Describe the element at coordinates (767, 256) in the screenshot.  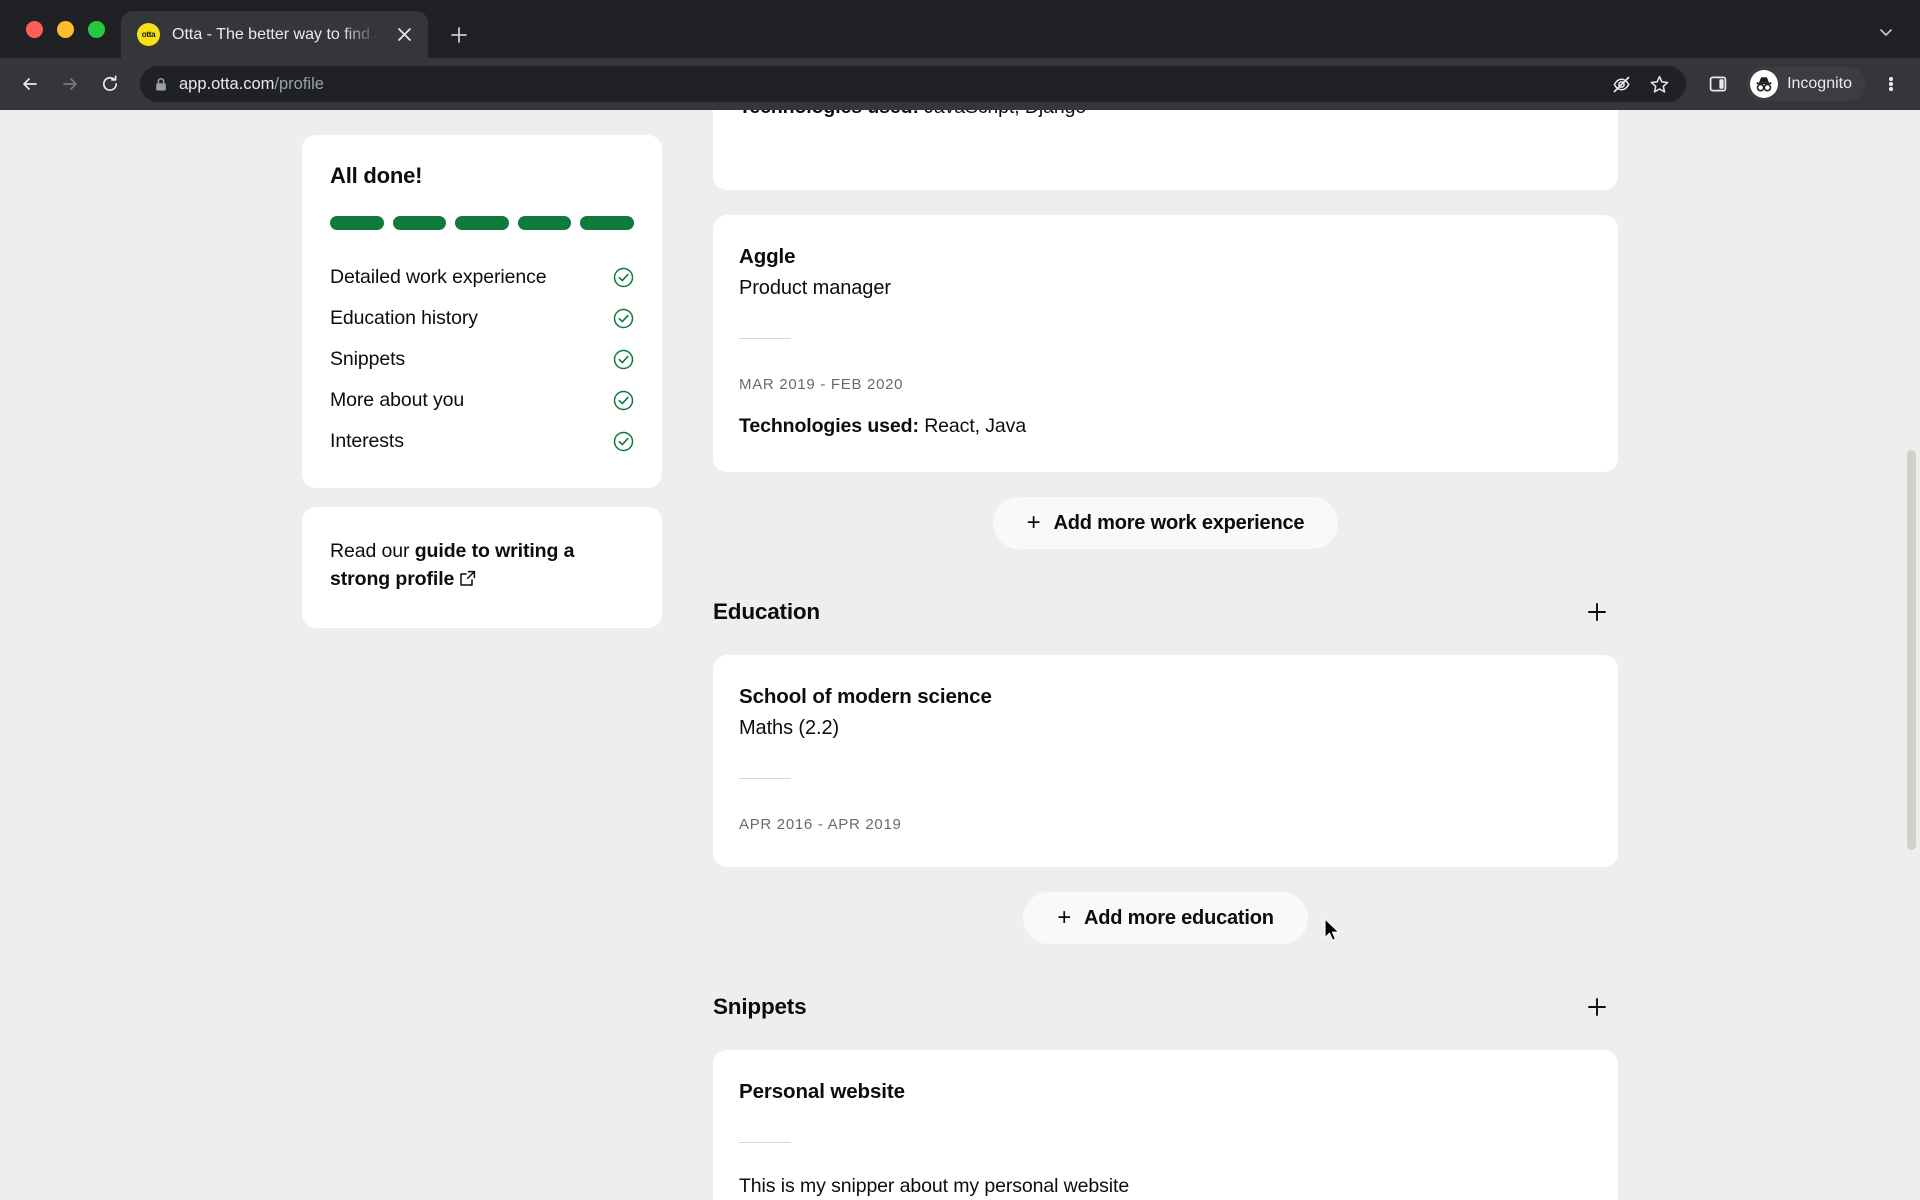
I see `company-name: Aggle` at that location.